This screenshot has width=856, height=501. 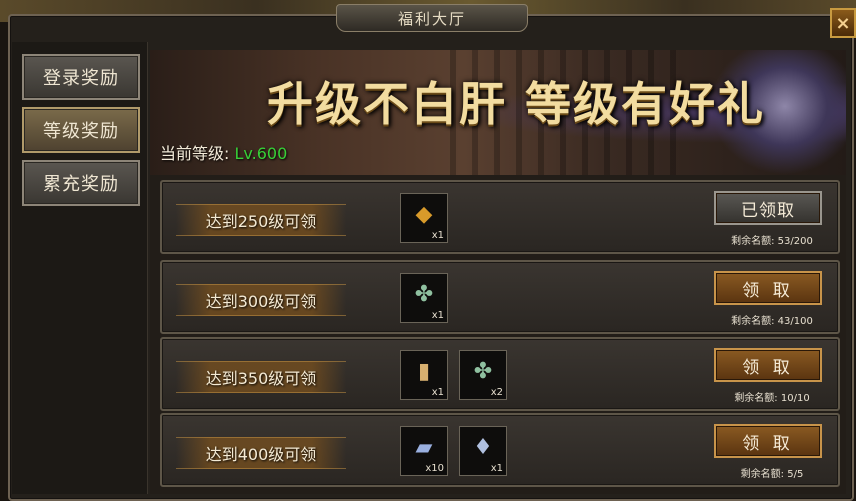 What do you see at coordinates (424, 447) in the screenshot?
I see `silver-ingot-icon: ▰` at bounding box center [424, 447].